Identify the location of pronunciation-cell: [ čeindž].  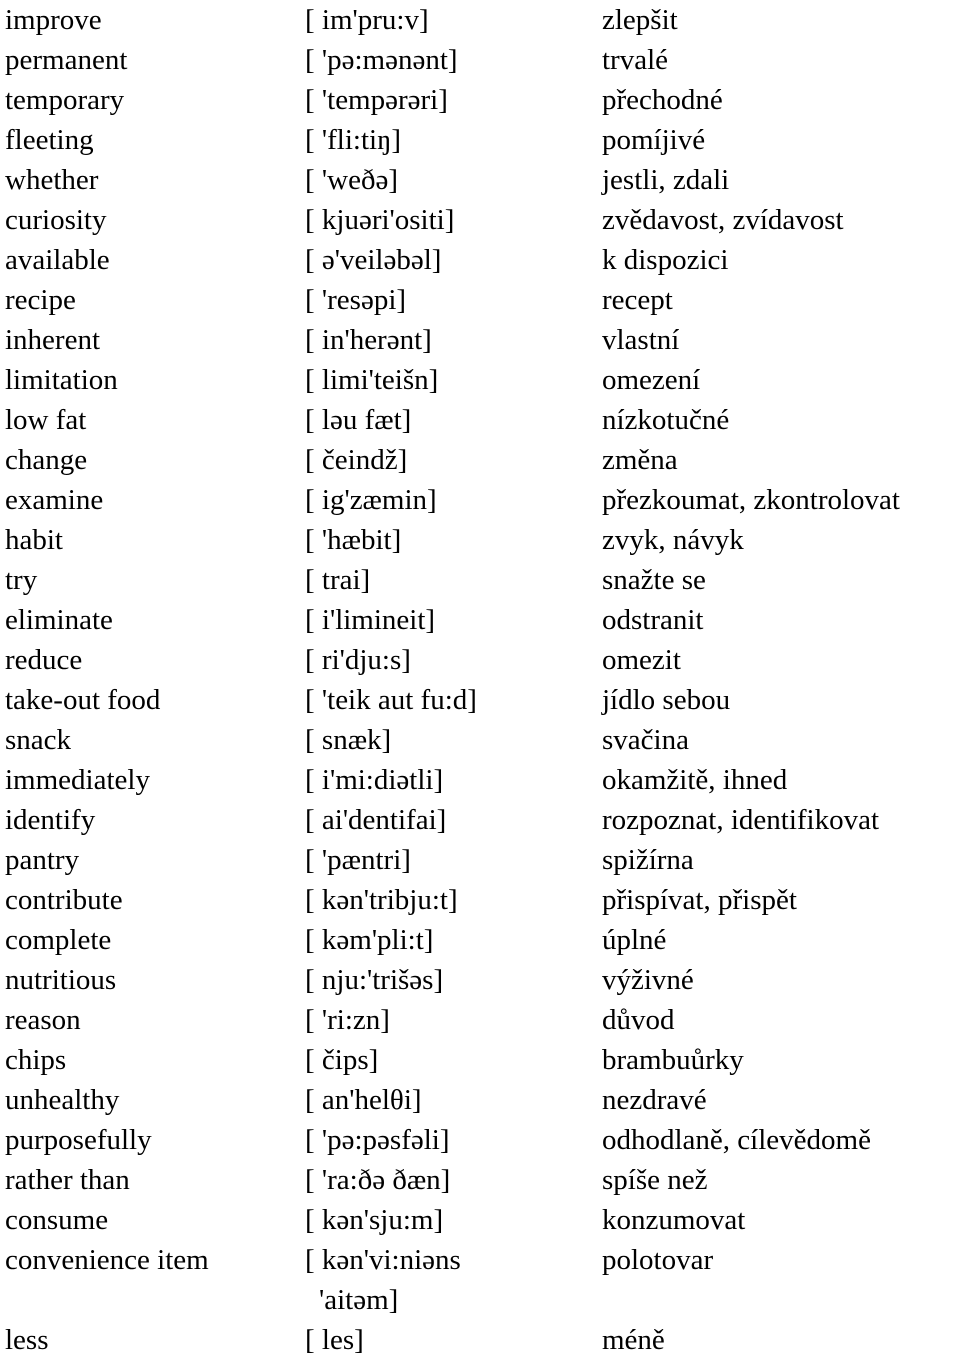
(356, 460).